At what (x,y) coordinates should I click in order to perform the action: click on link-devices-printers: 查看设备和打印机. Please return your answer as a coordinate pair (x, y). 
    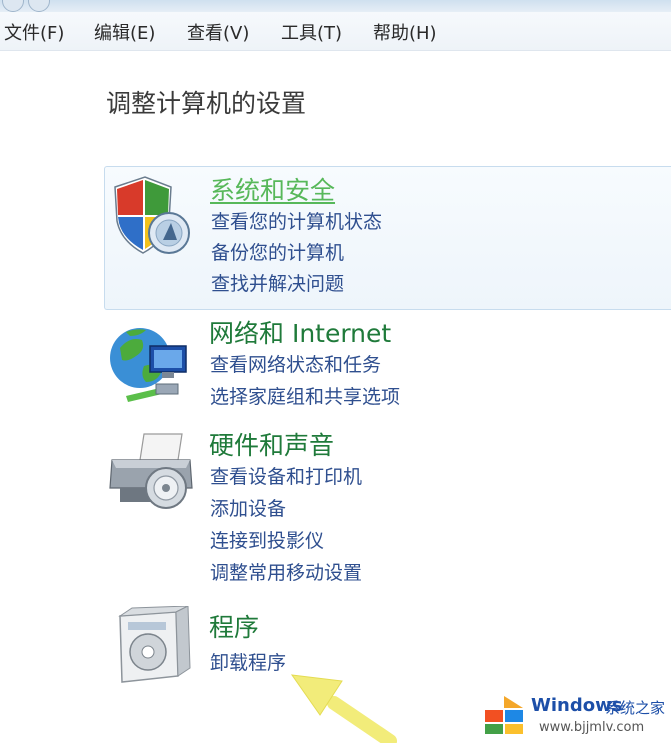
    Looking at the image, I should click on (286, 475).